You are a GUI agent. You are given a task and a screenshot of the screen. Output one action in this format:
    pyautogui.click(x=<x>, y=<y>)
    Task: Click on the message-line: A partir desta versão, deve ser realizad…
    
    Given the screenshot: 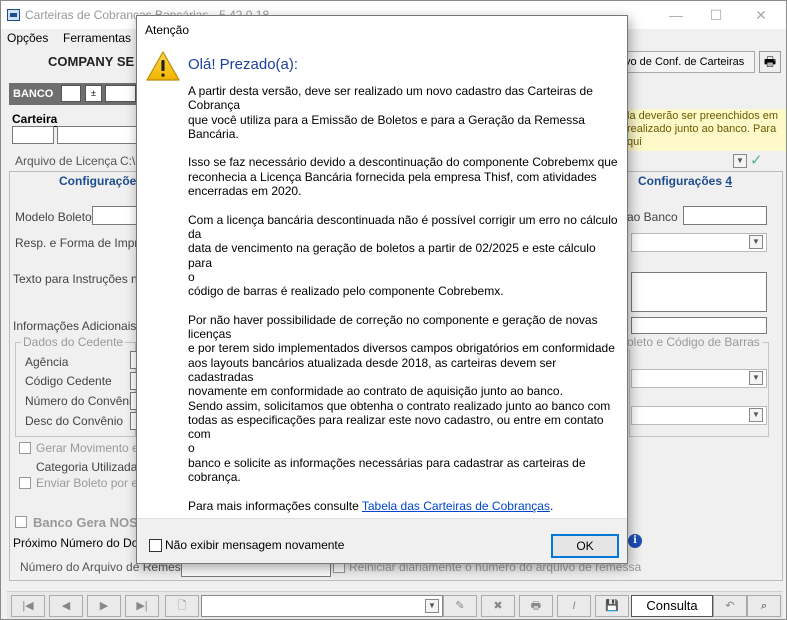 What is the action you would take?
    pyautogui.click(x=390, y=91)
    